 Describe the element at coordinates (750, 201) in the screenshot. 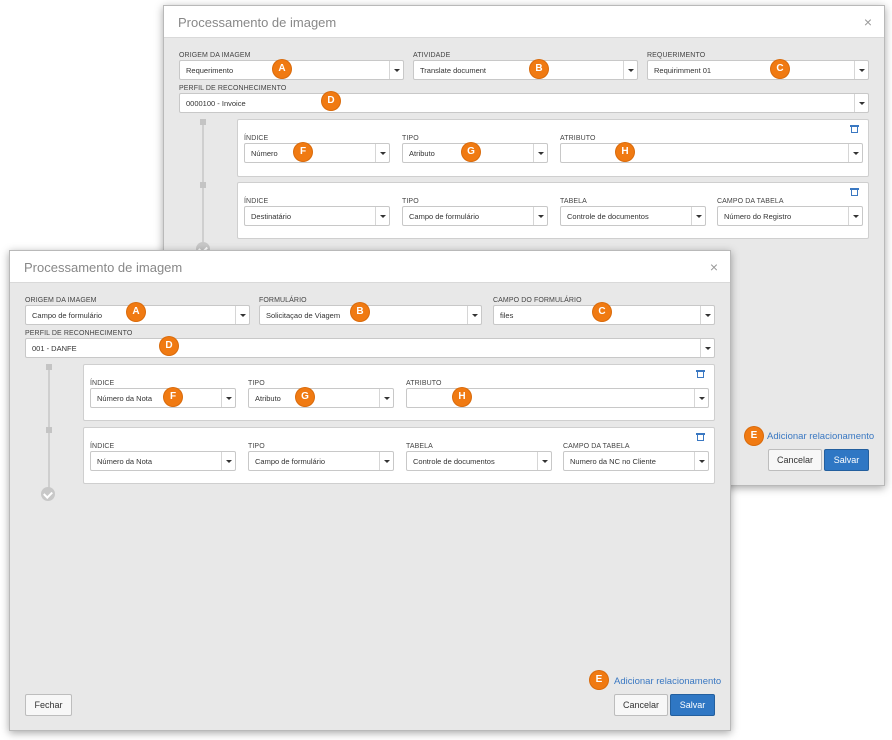

I see `back-card2-campo-label: CAMPO DA TABELA` at that location.